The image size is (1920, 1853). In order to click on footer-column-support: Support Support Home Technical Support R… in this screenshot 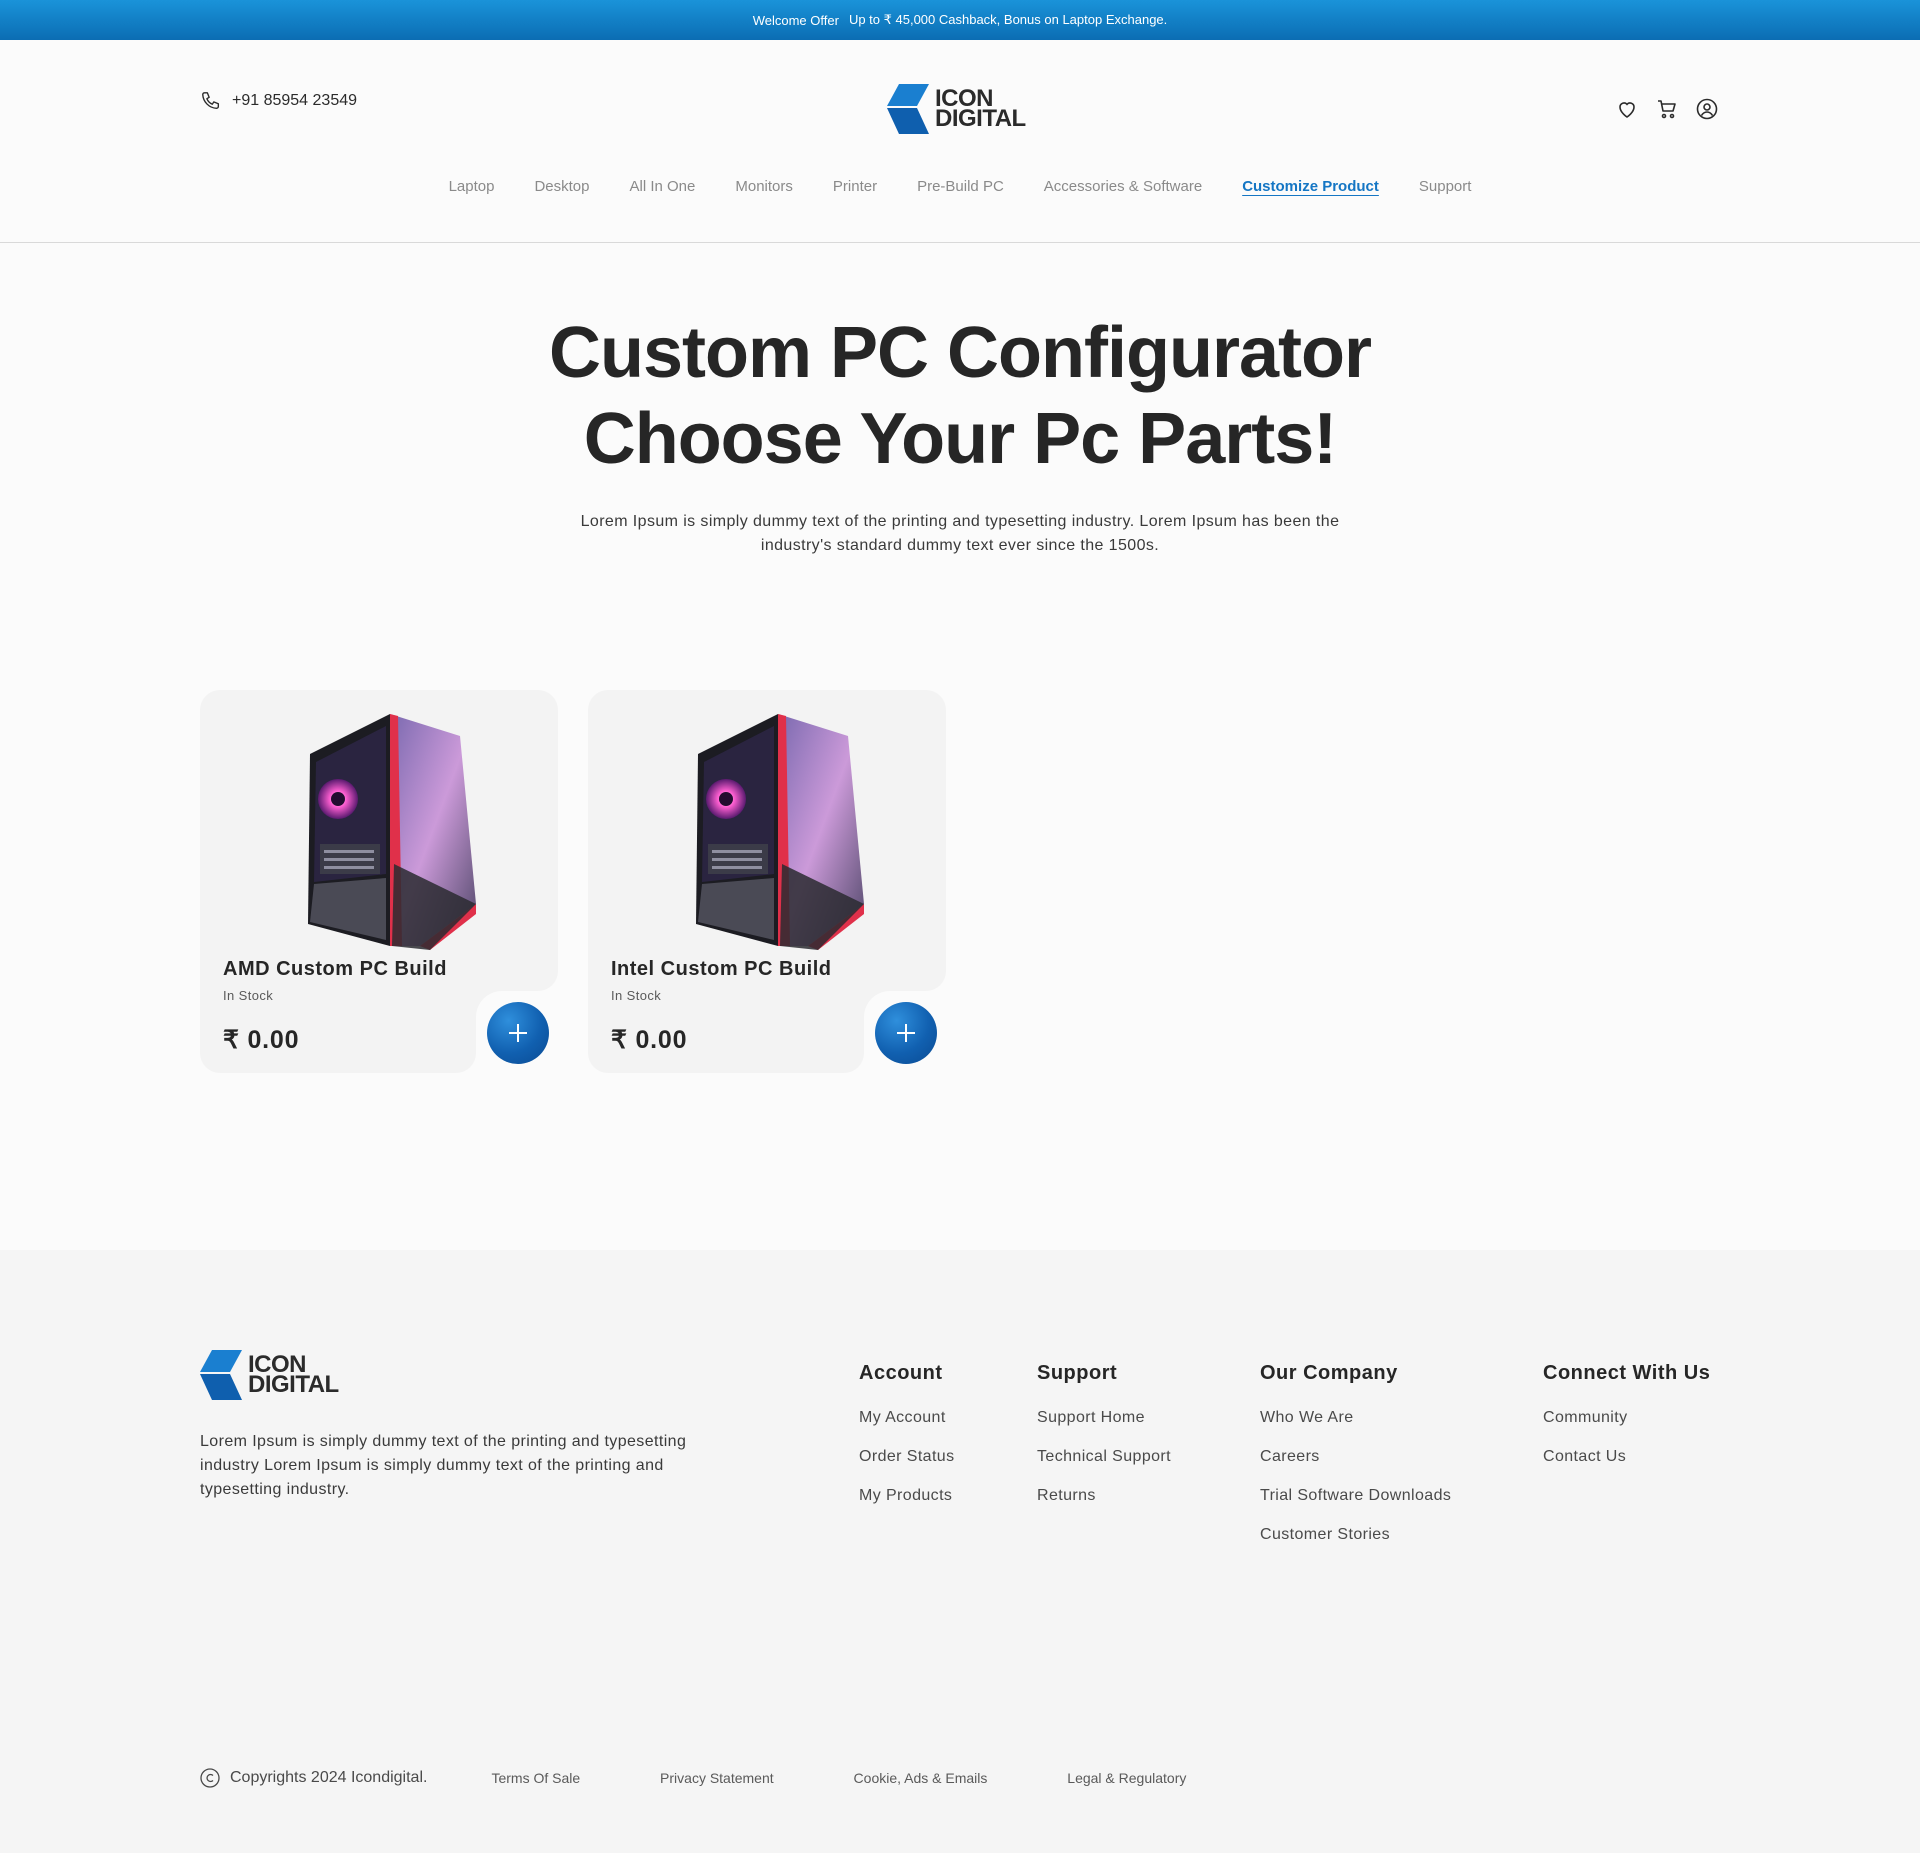, I will do `click(1104, 1444)`.